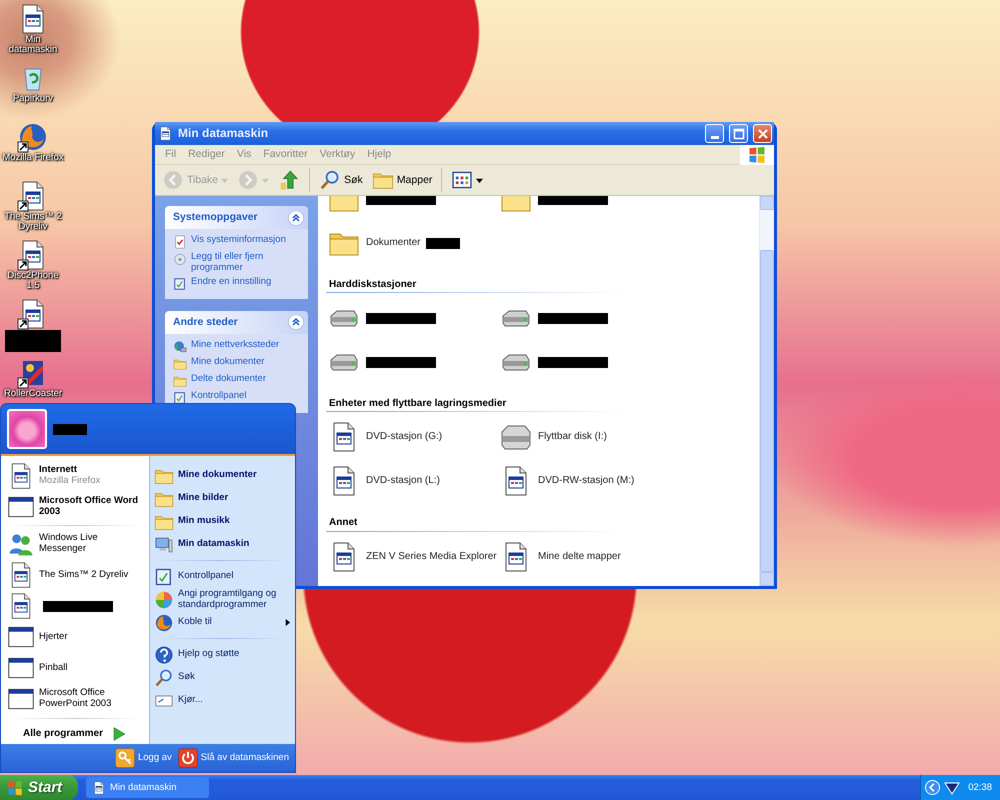  What do you see at coordinates (188, 758) in the screenshot?
I see `power-icon` at bounding box center [188, 758].